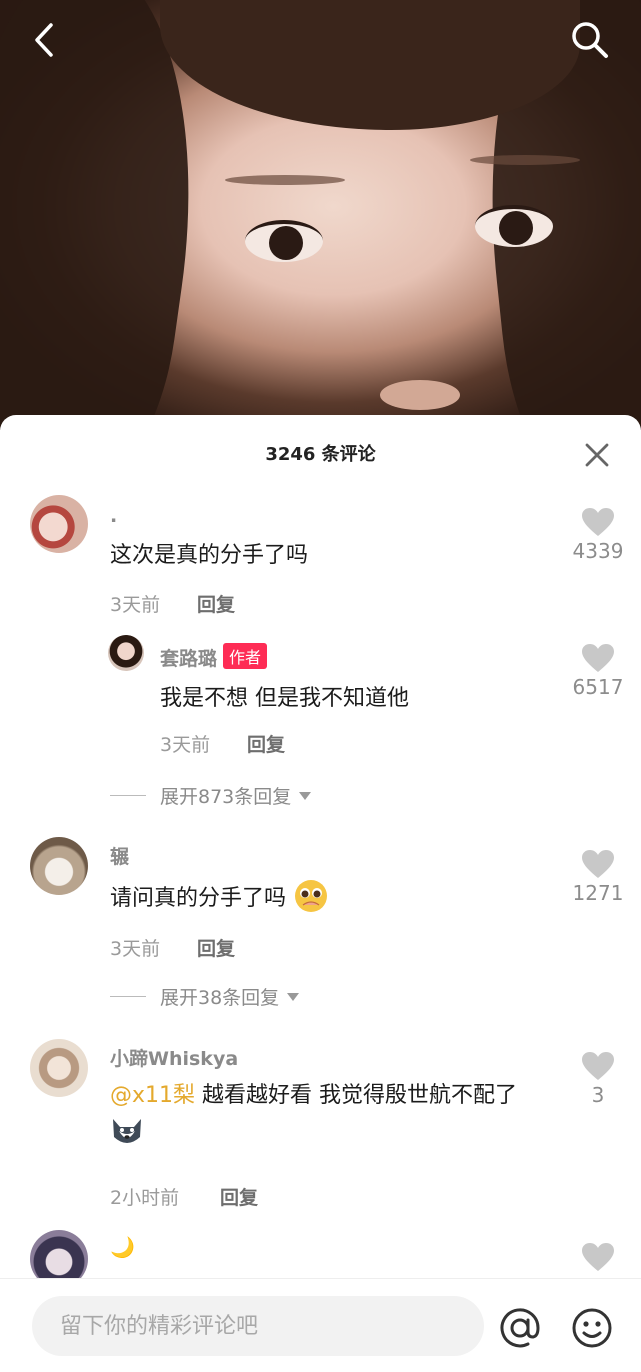  Describe the element at coordinates (597, 455) in the screenshot. I see `close-icon` at that location.